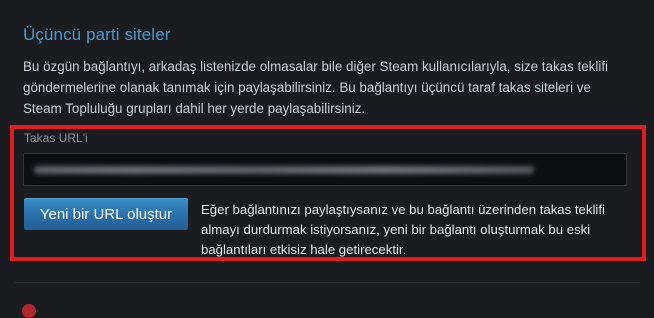 The width and height of the screenshot is (654, 318). I want to click on trade-url-field, so click(325, 169).